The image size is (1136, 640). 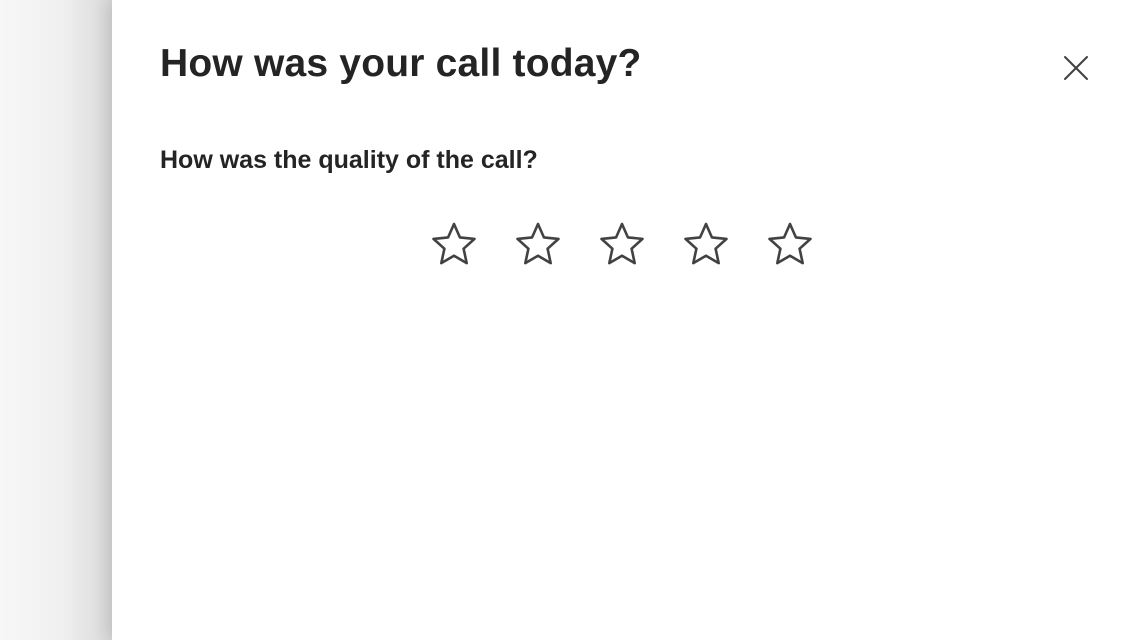 I want to click on dialog-title: How was your call today?, so click(x=401, y=63).